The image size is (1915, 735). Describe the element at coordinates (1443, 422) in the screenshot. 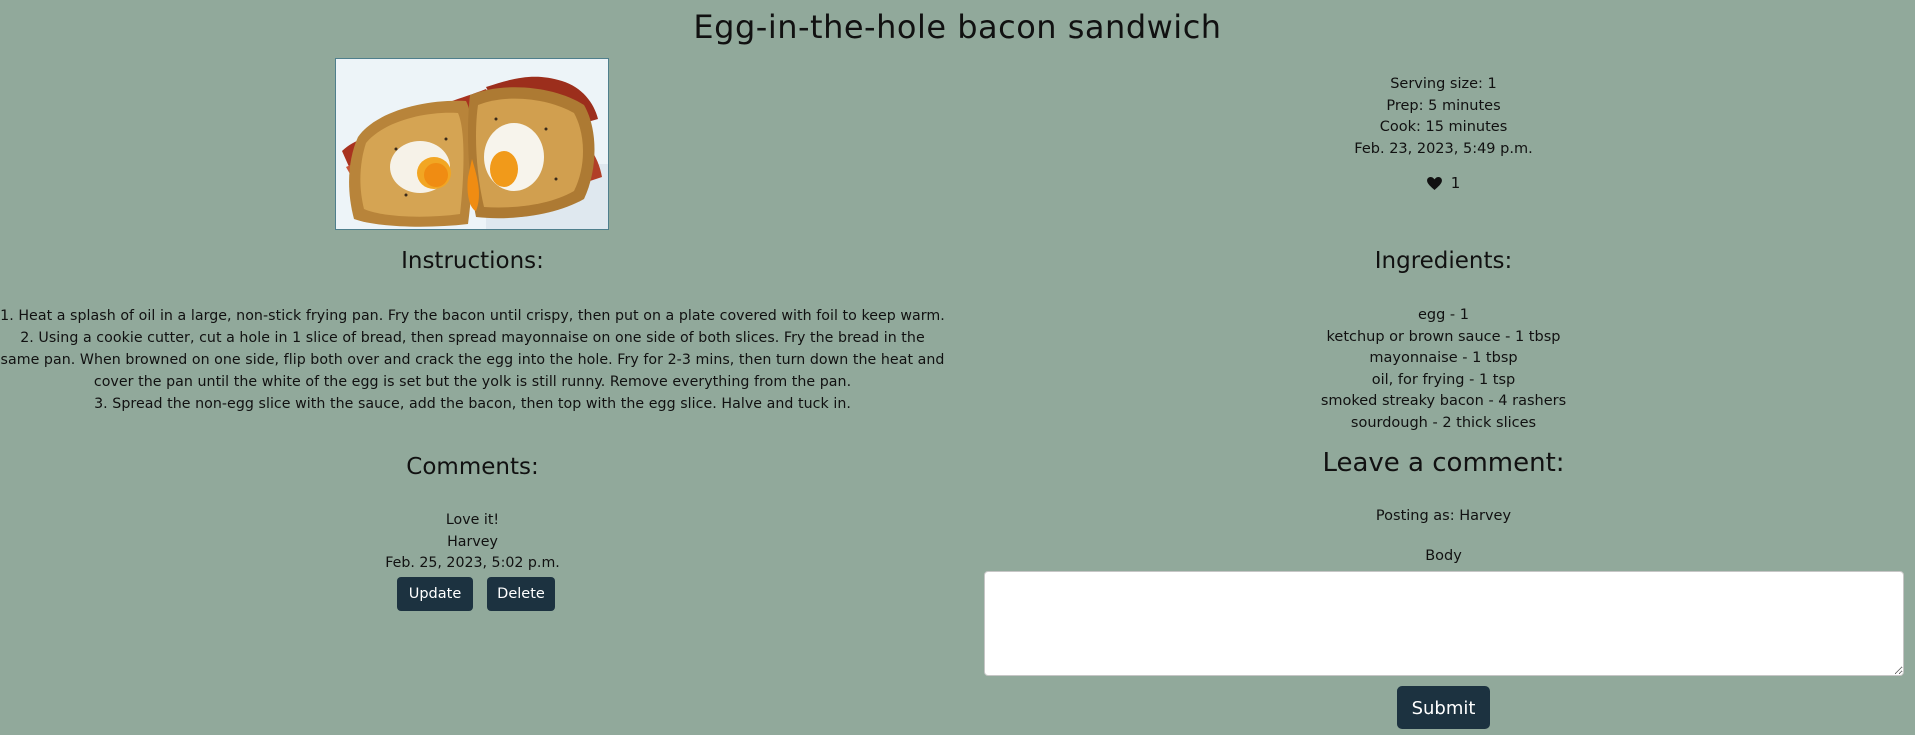

I see `ingredient-item: sourdough - 2 thick slices` at that location.